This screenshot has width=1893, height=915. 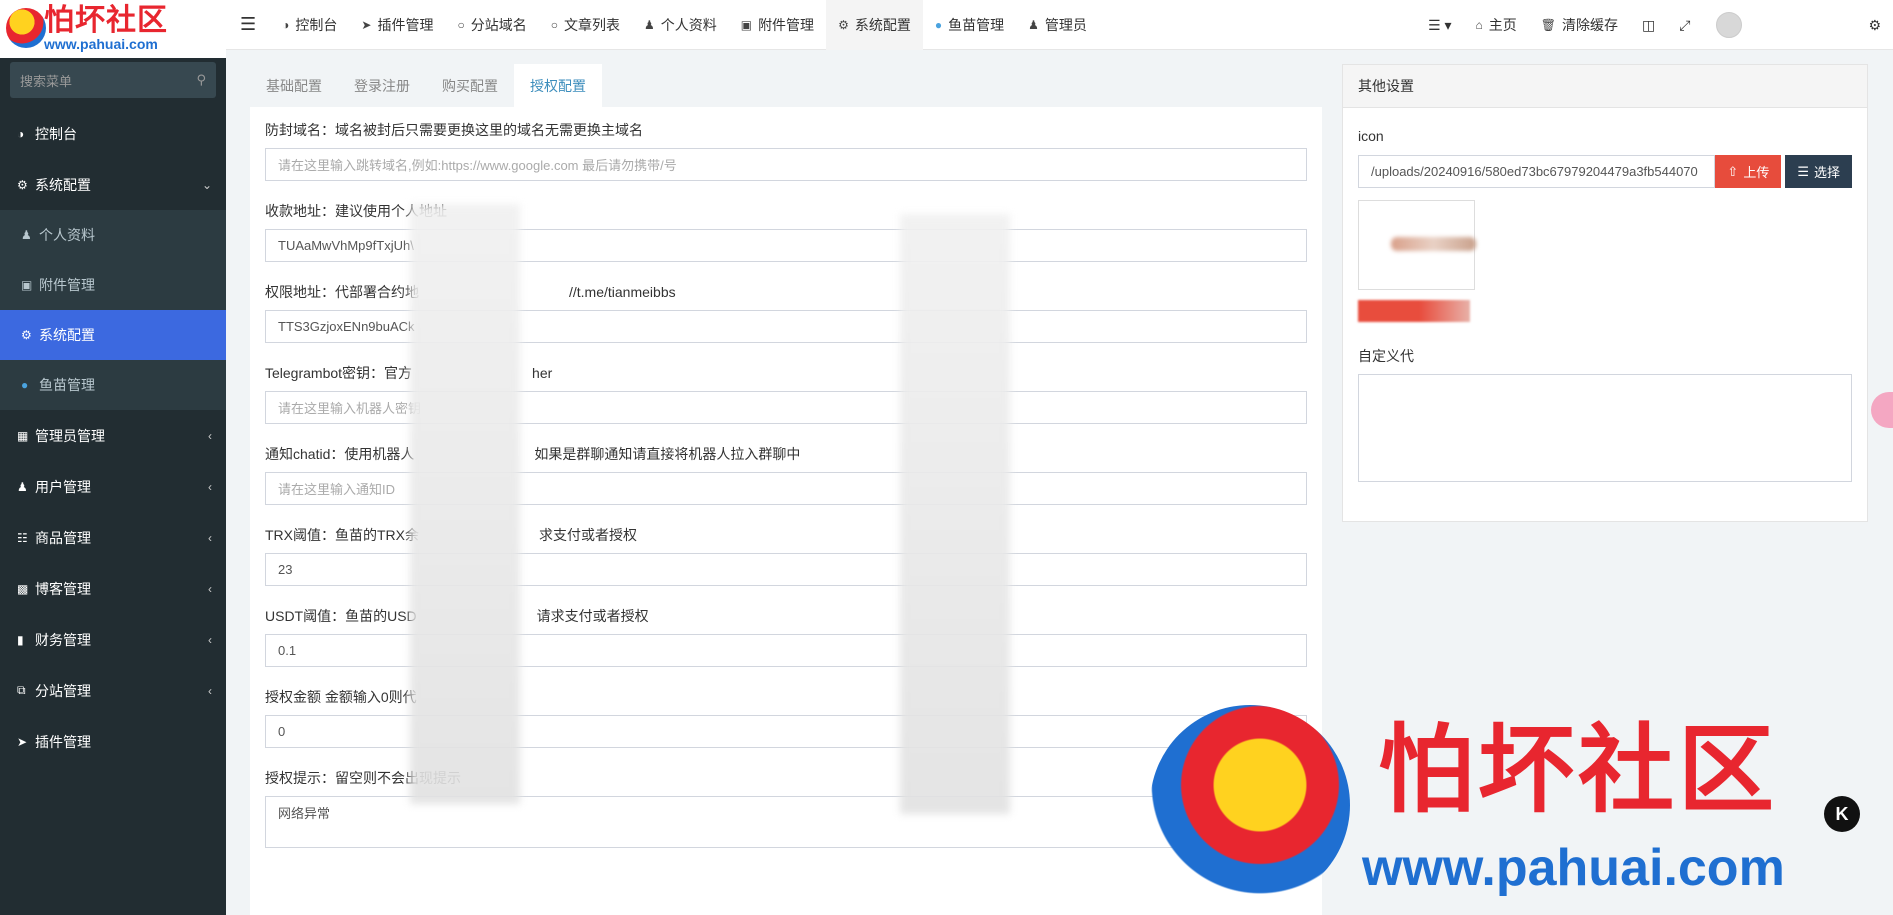 What do you see at coordinates (294, 85) in the screenshot?
I see `tab-basic-config: 基础配置` at bounding box center [294, 85].